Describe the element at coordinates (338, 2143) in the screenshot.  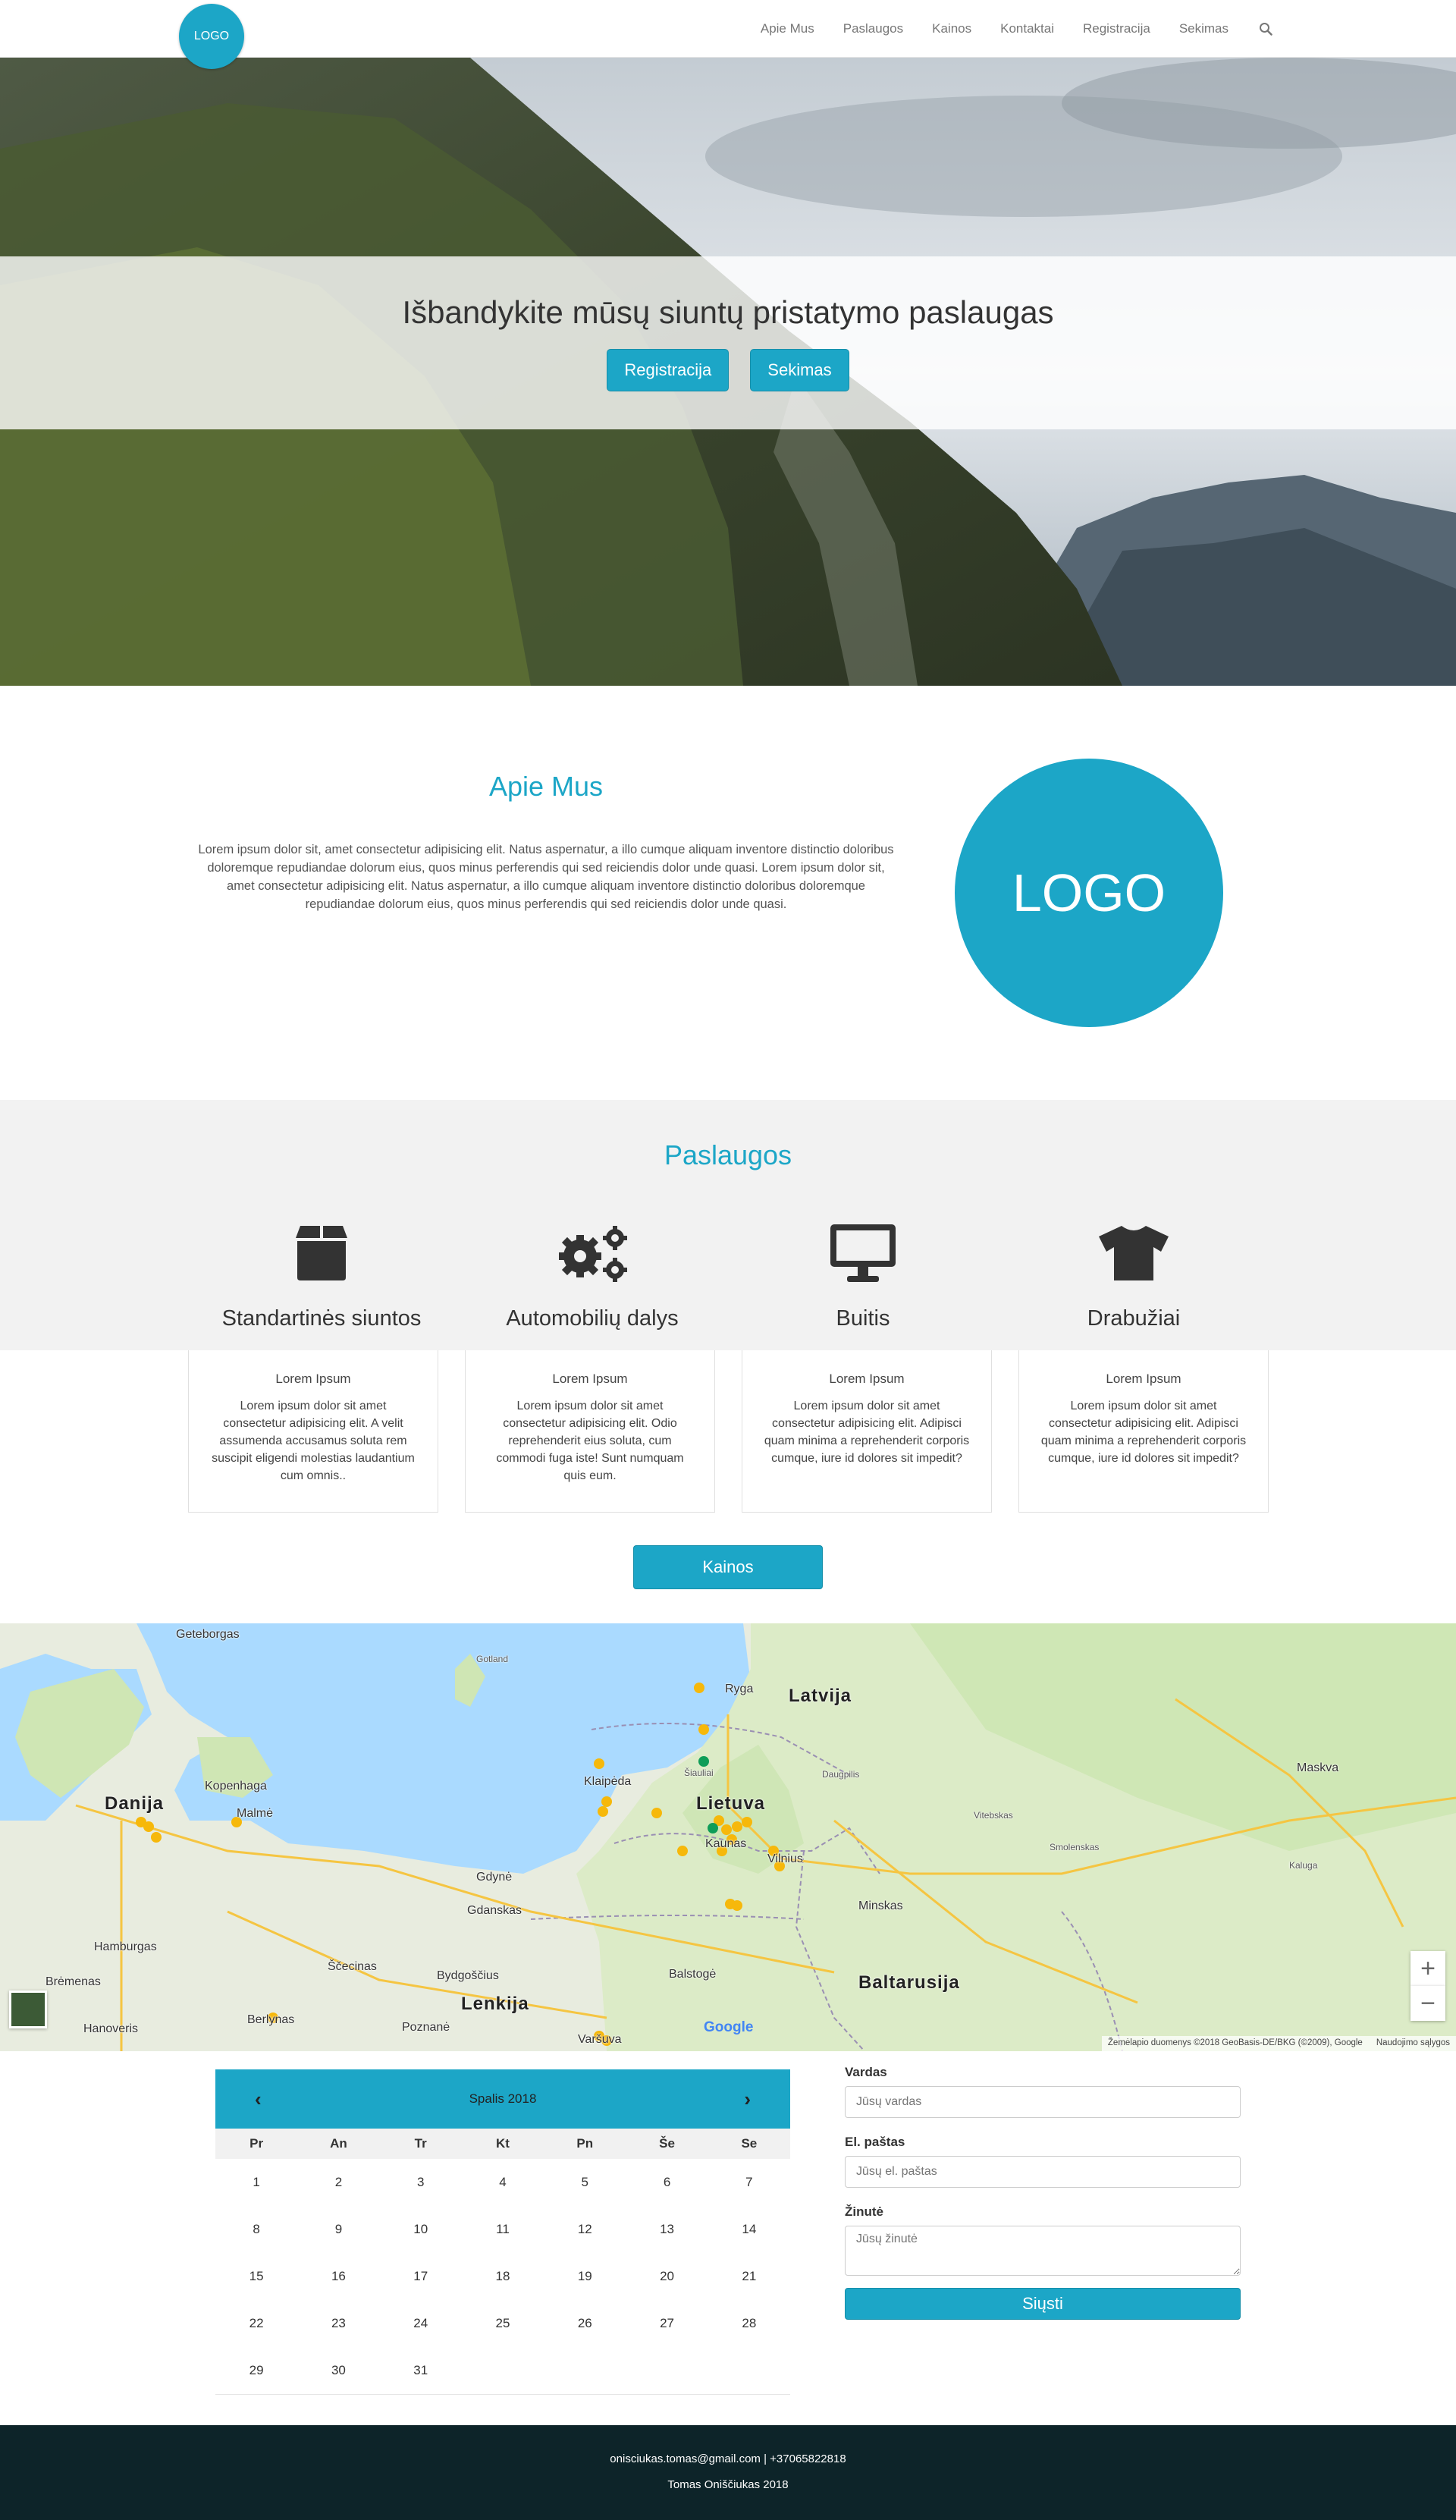
I see `weekday: An` at that location.